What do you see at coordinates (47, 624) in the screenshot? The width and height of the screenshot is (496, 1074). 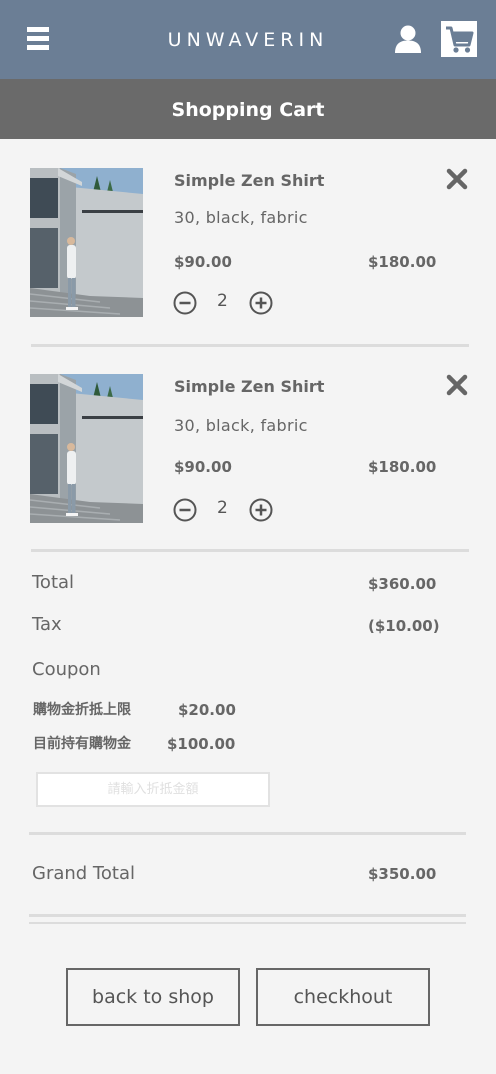 I see `tax-label: Tax` at bounding box center [47, 624].